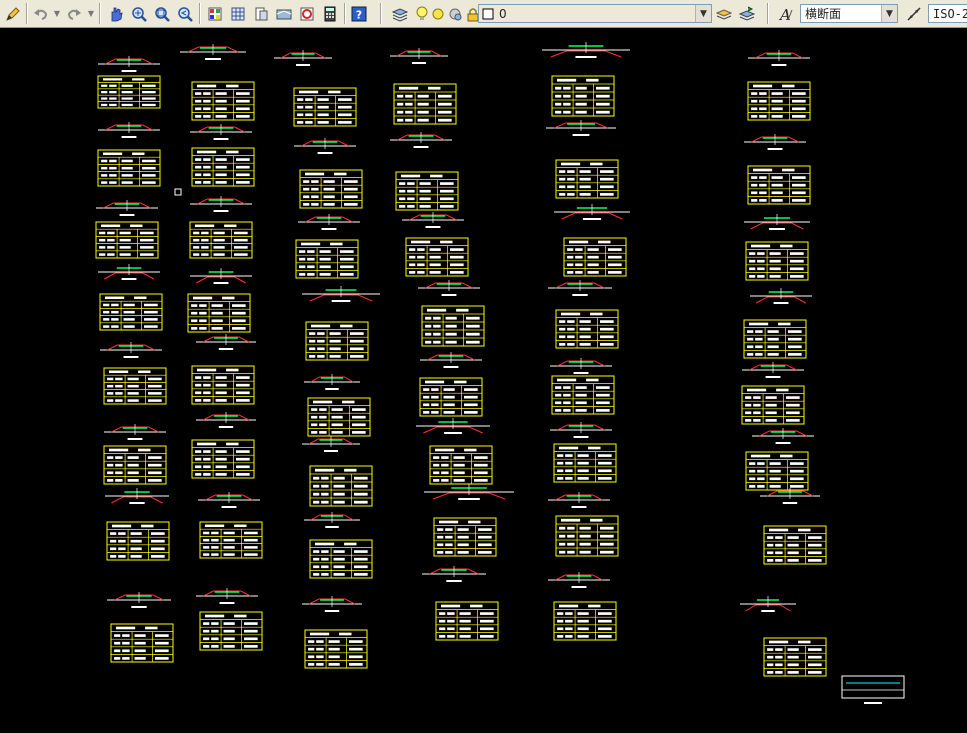 This screenshot has width=967, height=733. I want to click on standard-toolbar: ▼ ▼ ? 0 ▼ A 横断面 ▼ ISO-, so click(483, 14).